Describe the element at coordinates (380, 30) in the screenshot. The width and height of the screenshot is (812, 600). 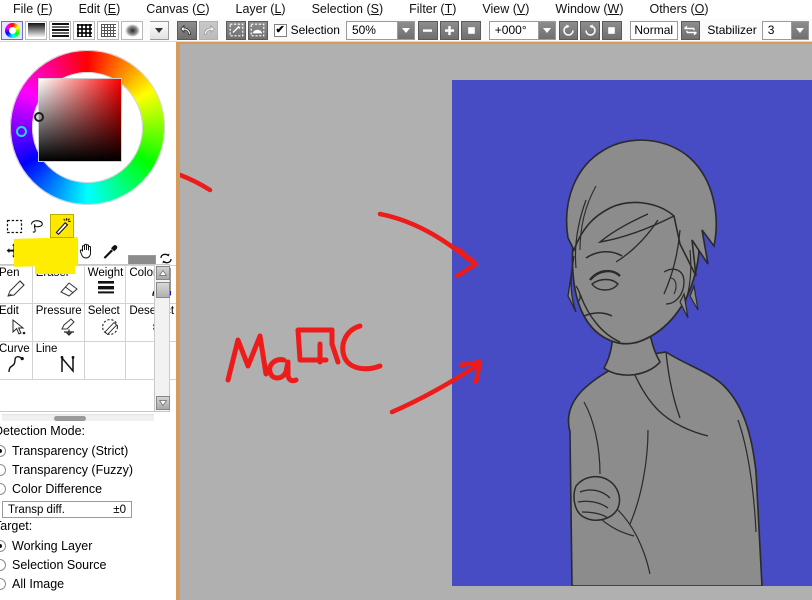
I see `zoom-combo: 50%` at that location.